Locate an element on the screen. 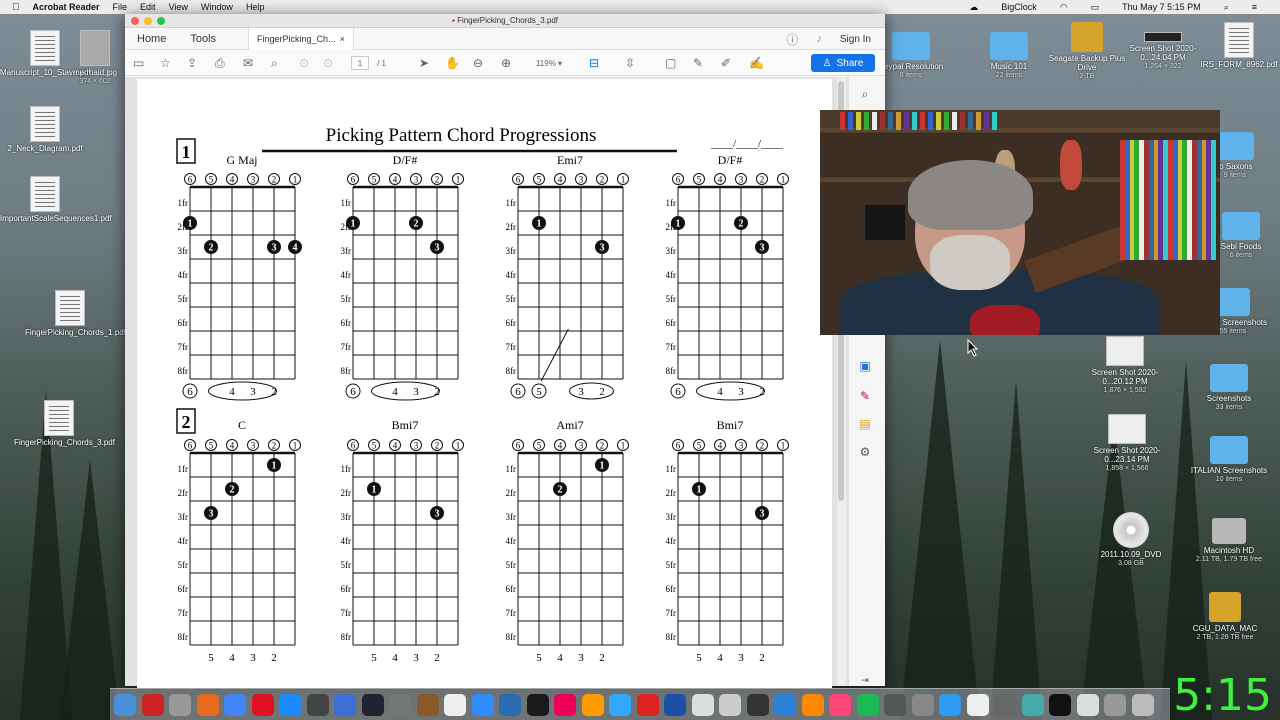  search-icon: ⌕ is located at coordinates (865, 95).